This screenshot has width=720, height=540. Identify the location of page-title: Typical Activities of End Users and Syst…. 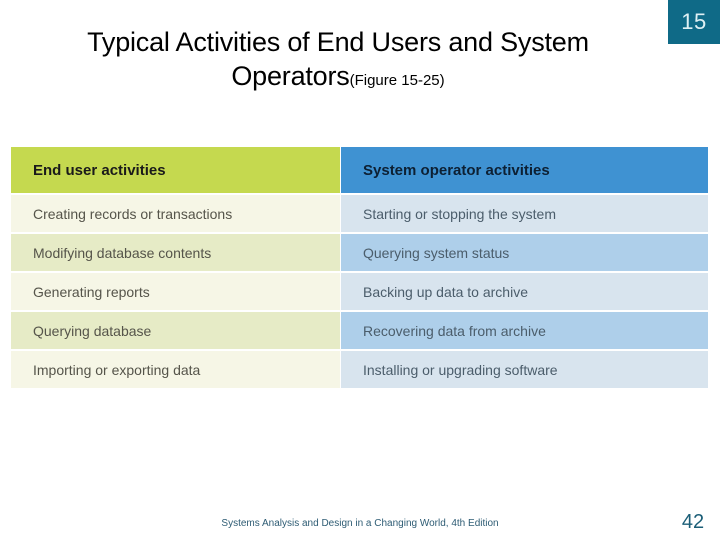
(338, 61).